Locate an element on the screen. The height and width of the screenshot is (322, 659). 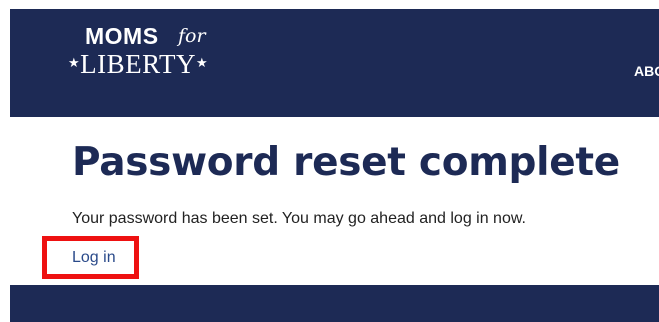
logo-liberty-text: LIBERTY is located at coordinates (138, 64).